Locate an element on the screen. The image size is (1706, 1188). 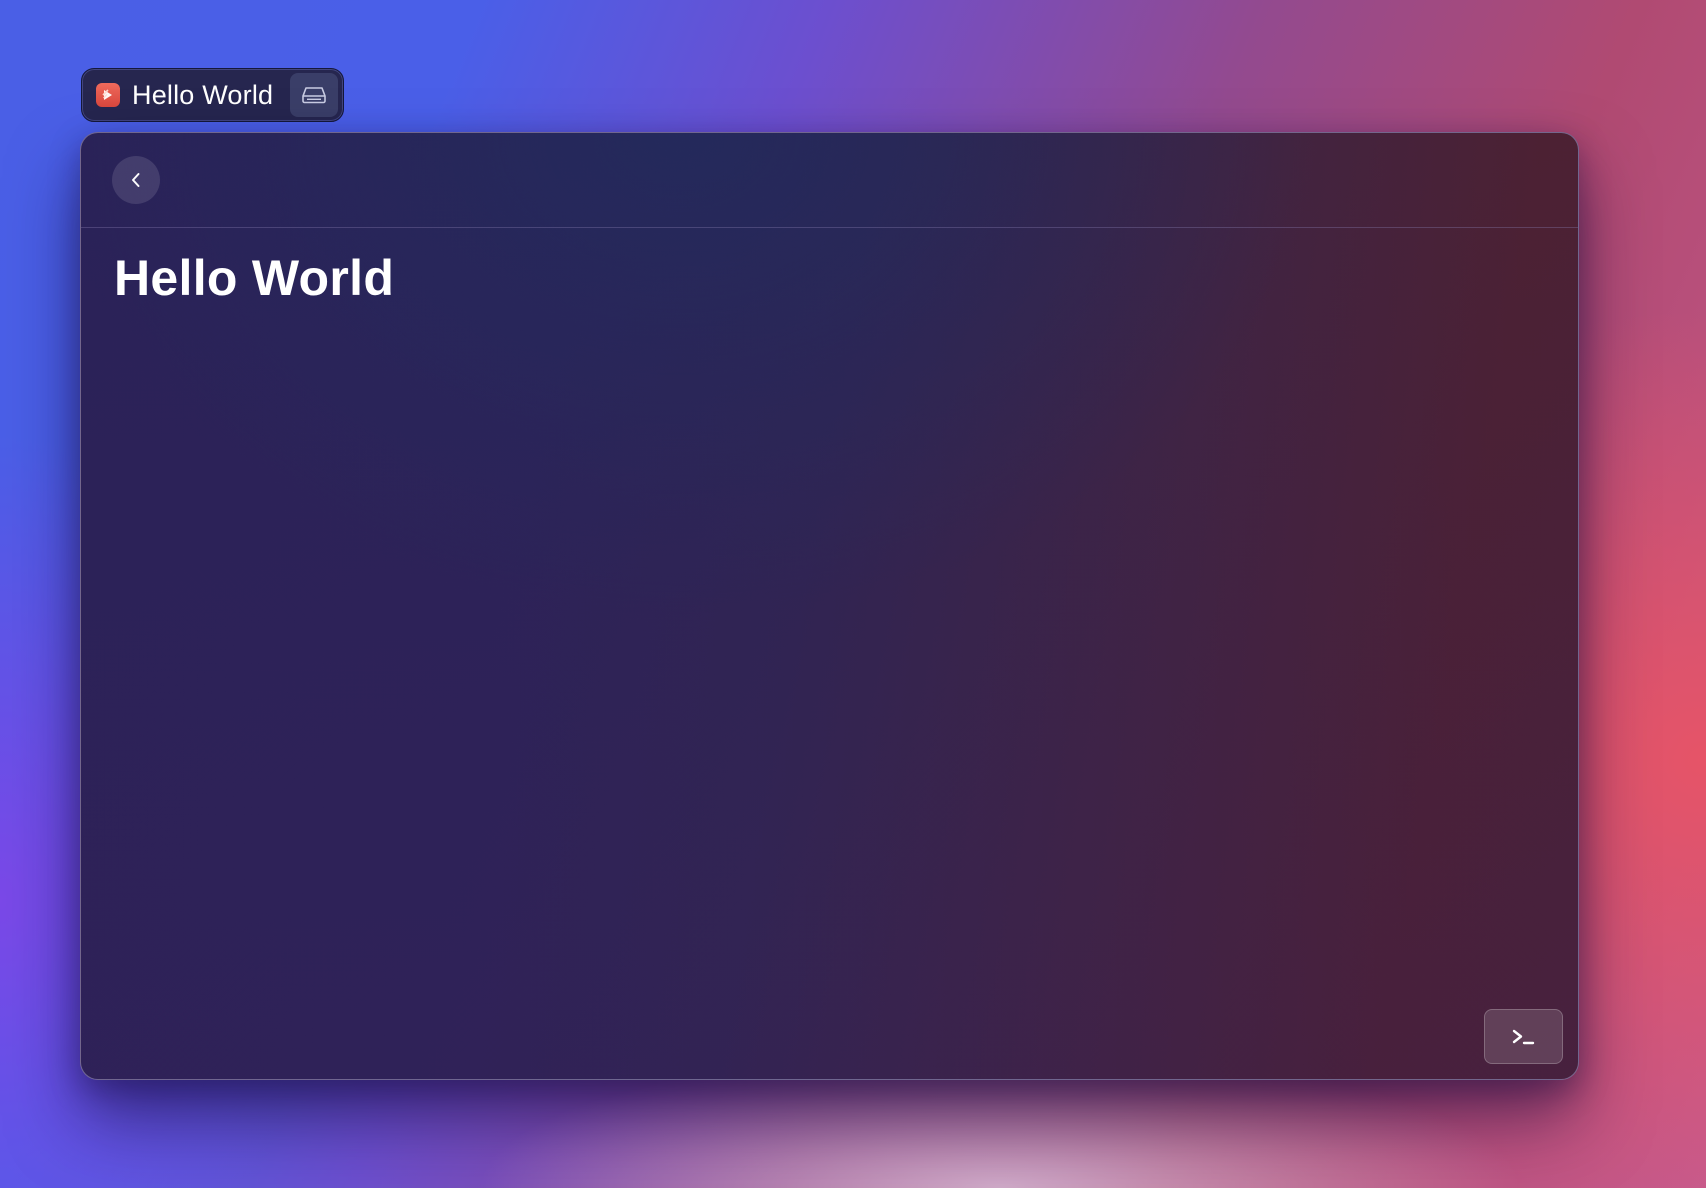
chevron-left-icon is located at coordinates (136, 180).